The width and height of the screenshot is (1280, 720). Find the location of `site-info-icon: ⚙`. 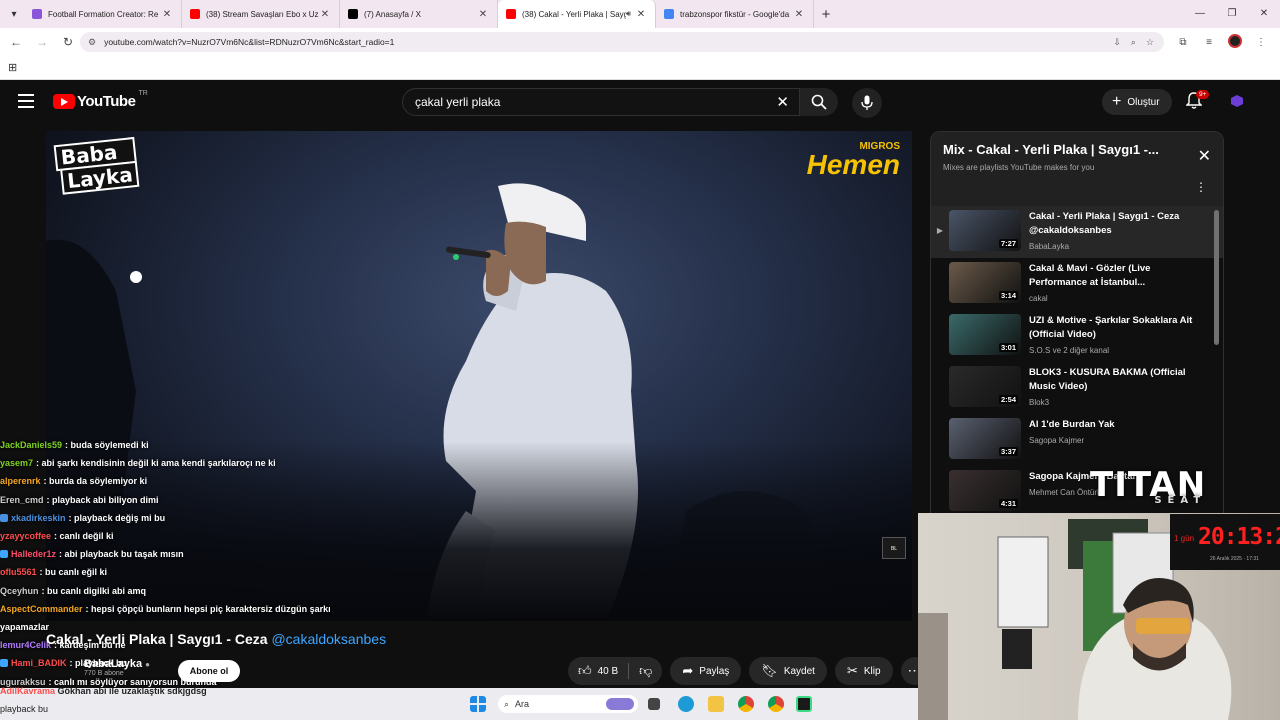

site-info-icon: ⚙ is located at coordinates (92, 42).